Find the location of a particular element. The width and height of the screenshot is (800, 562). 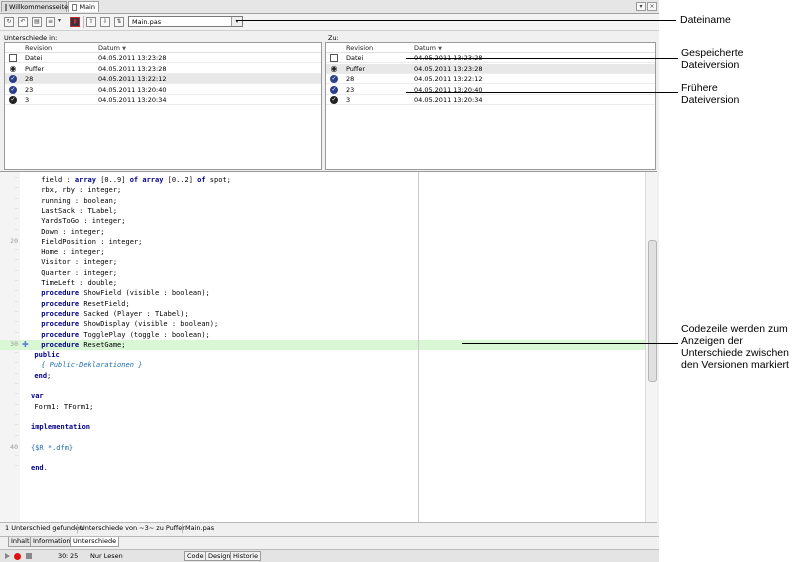

stop-icon is located at coordinates (29, 556).